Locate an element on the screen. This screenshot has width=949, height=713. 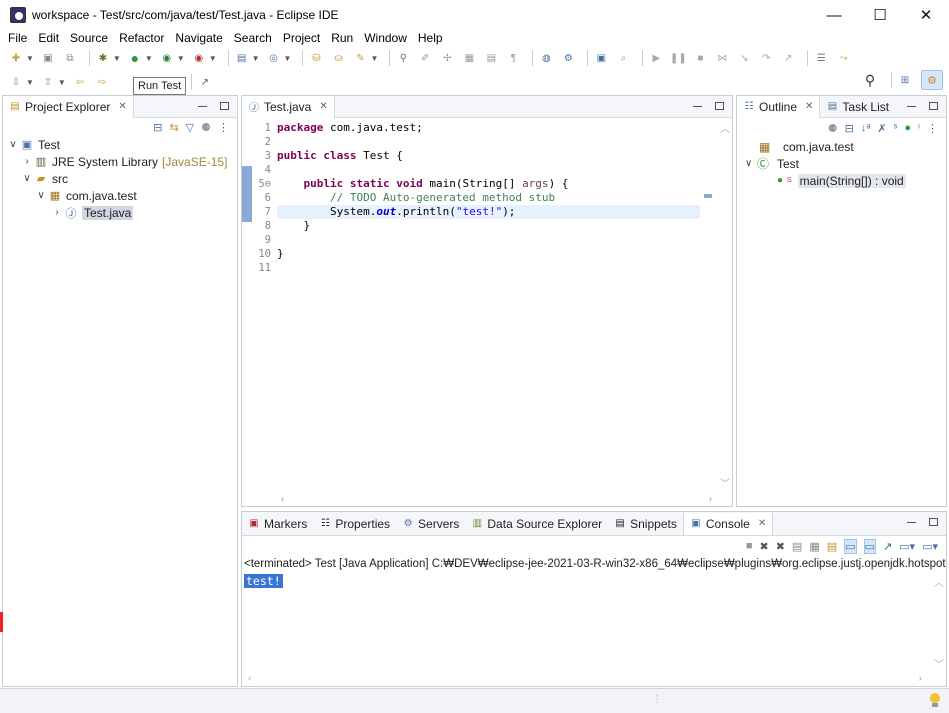
tree-item-package: ∨ ▦ com.java.test is located at coordinates (120, 195).